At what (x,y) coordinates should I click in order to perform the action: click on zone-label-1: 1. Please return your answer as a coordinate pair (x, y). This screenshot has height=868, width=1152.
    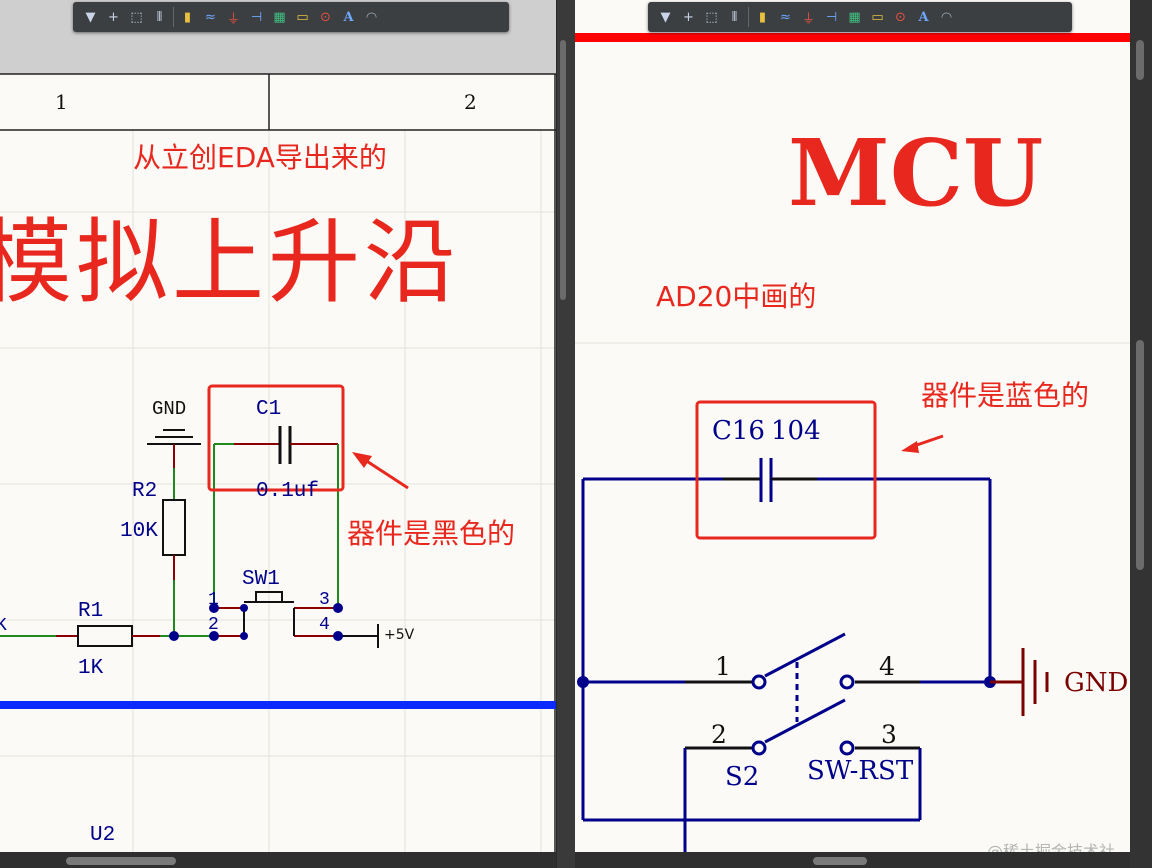
    Looking at the image, I should click on (61, 102).